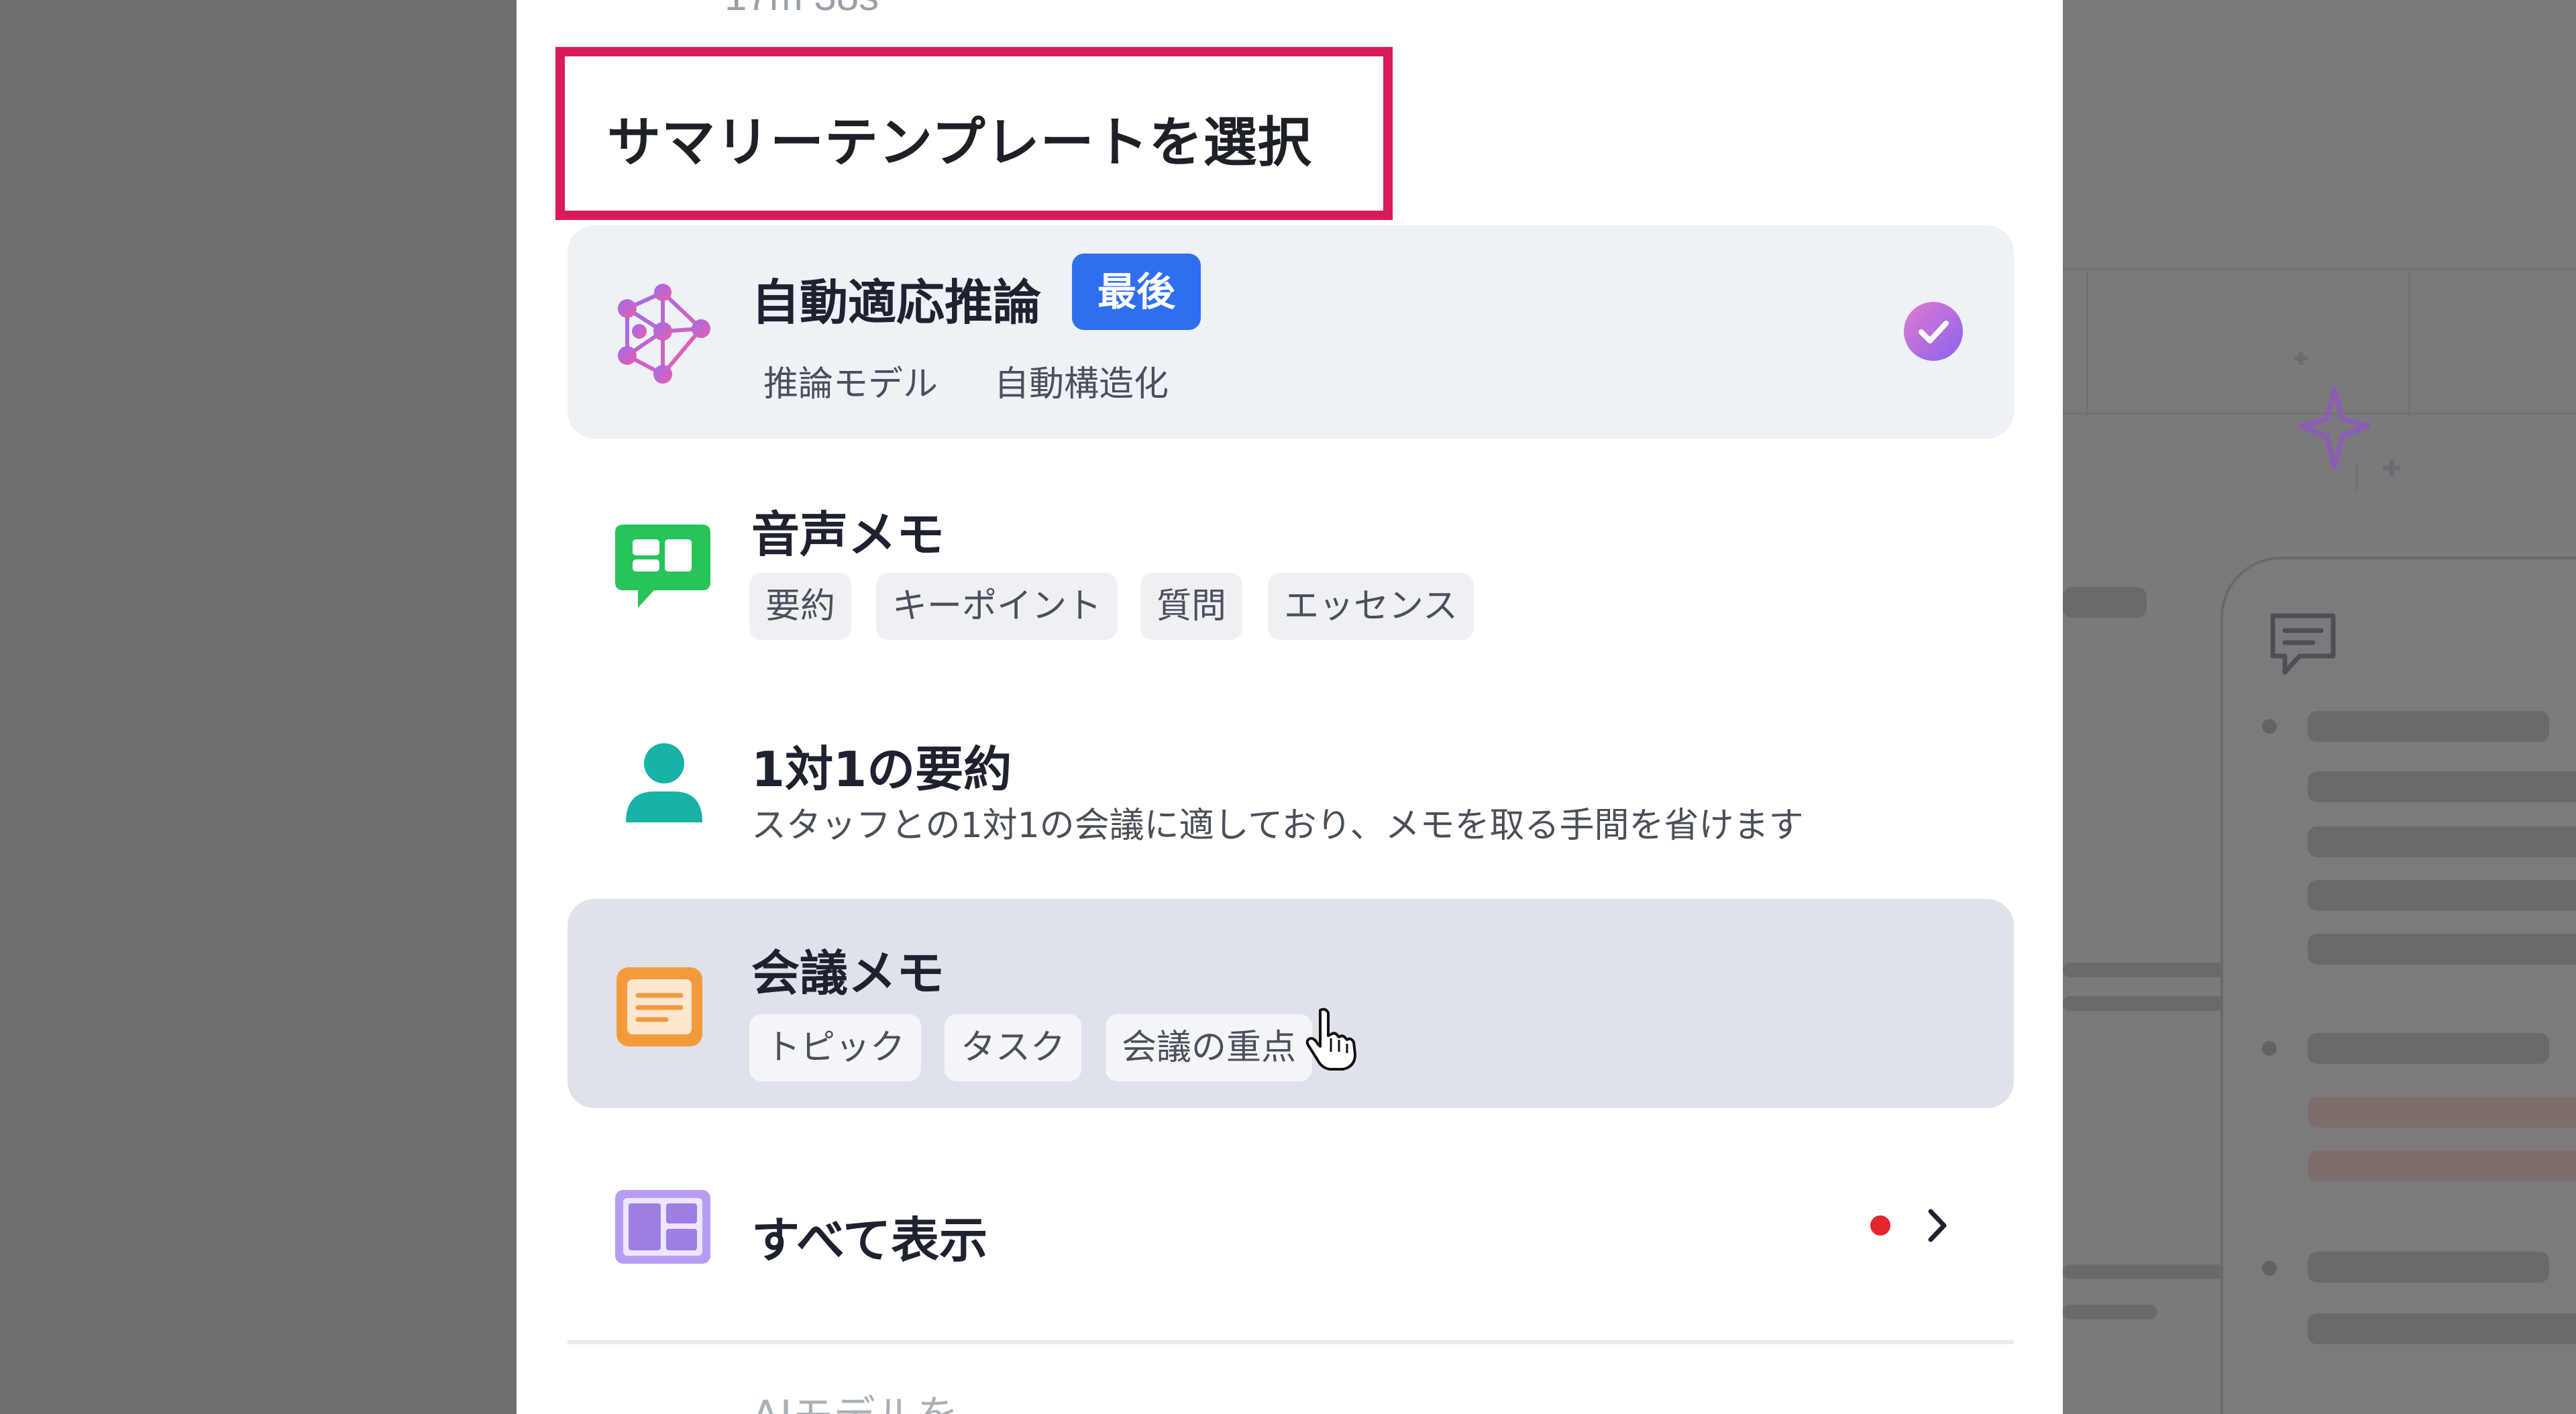 The height and width of the screenshot is (1414, 2576). I want to click on person-icon, so click(664, 782).